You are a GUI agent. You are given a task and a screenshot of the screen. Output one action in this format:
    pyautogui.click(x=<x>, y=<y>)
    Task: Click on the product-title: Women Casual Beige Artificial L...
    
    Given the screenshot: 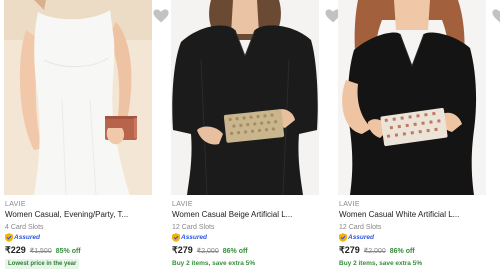 What is the action you would take?
    pyautogui.click(x=247, y=214)
    